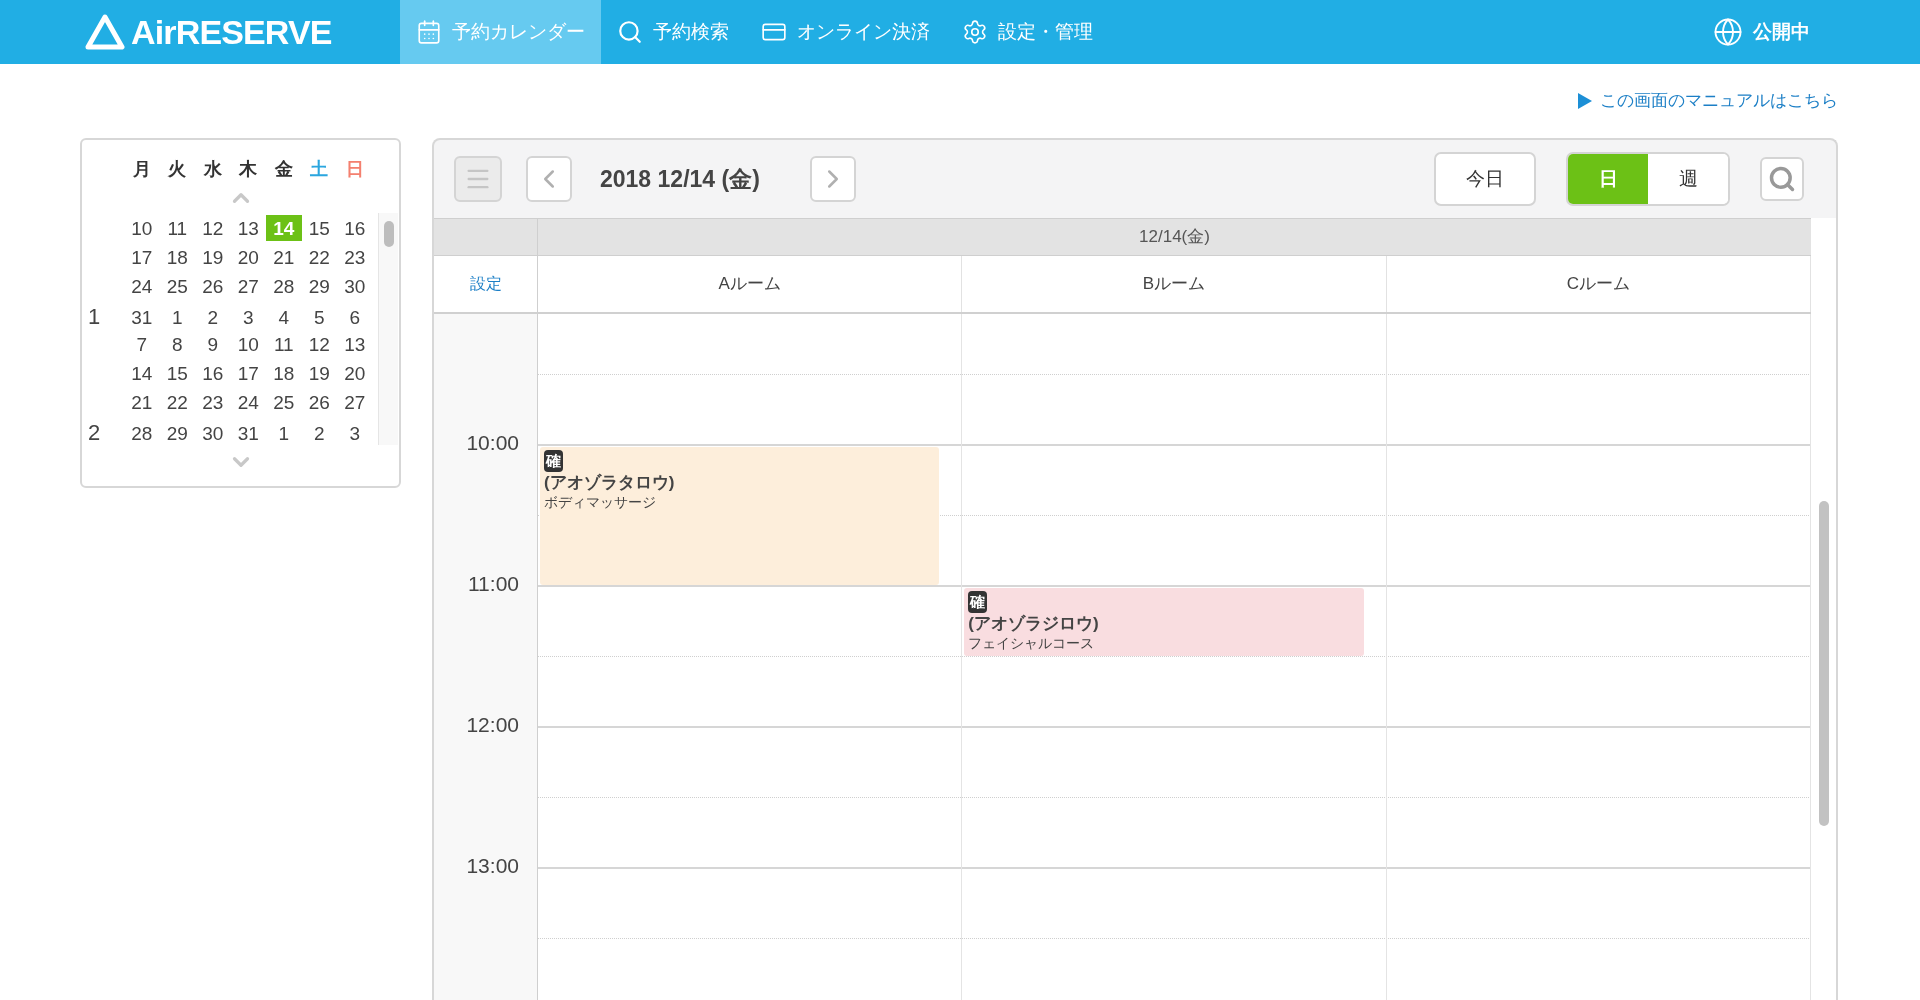 This screenshot has height=1000, width=1920. Describe the element at coordinates (492, 865) in the screenshot. I see `time-label: 13:00` at that location.